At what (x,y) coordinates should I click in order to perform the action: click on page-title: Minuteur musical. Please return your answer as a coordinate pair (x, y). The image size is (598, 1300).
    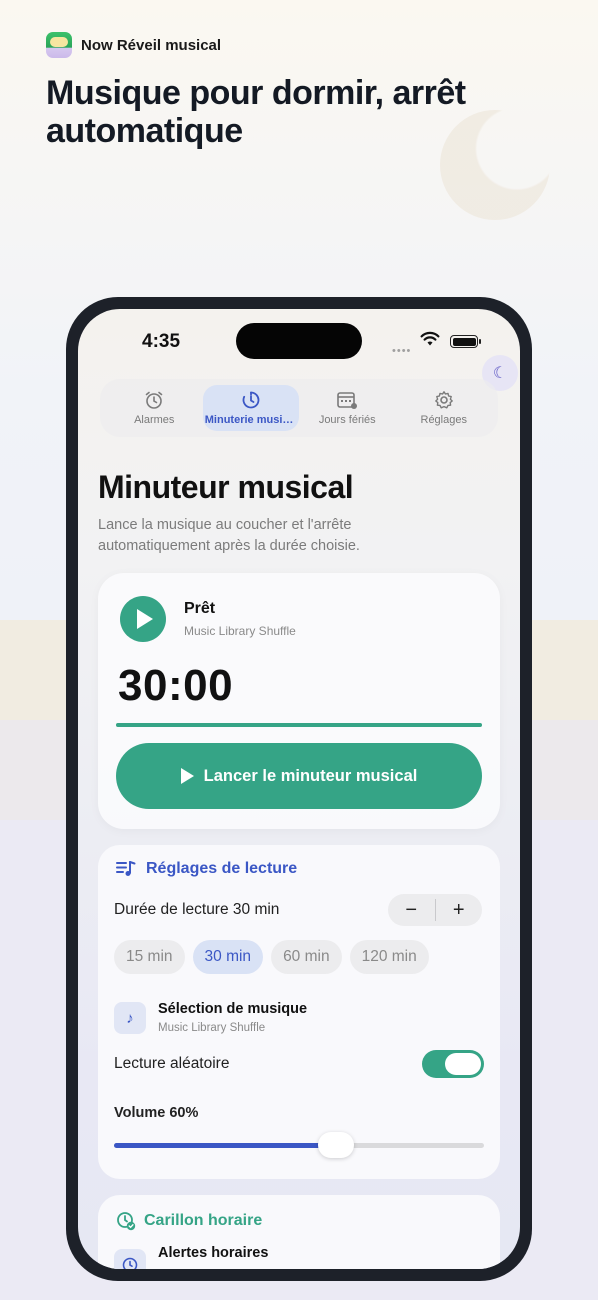
    Looking at the image, I should click on (226, 487).